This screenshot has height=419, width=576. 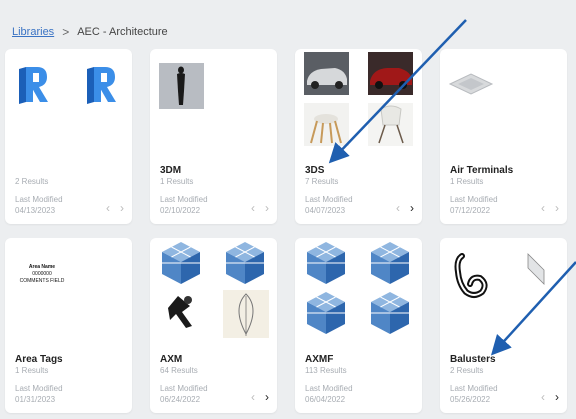 What do you see at coordinates (180, 210) in the screenshot?
I see `card-last-modified-date: 02/10/2022` at bounding box center [180, 210].